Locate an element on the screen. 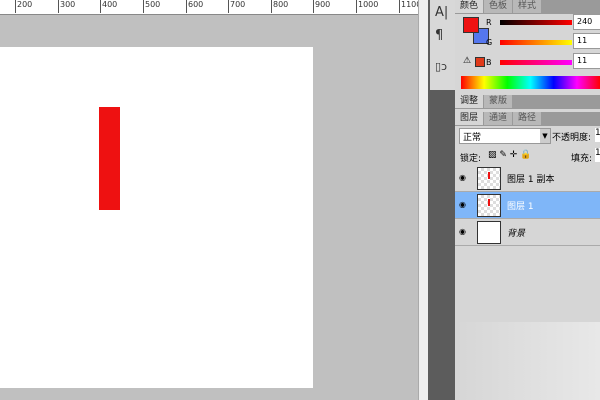 The image size is (600, 400). tab-masks: 蒙版 is located at coordinates (498, 101).